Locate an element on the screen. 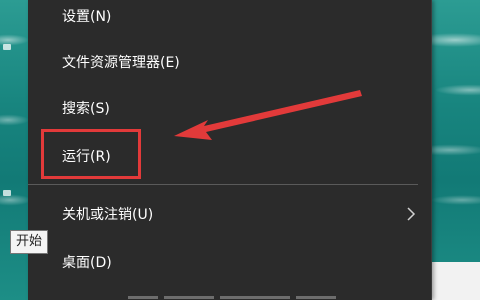 Image resolution: width=480 pixels, height=300 pixels. chevron-right-icon is located at coordinates (411, 214).